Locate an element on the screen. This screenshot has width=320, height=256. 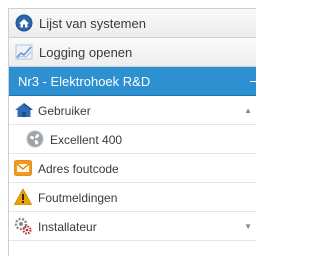
selected-system-item: Nr3 - Elektrohoek R&D is located at coordinates (132, 81).